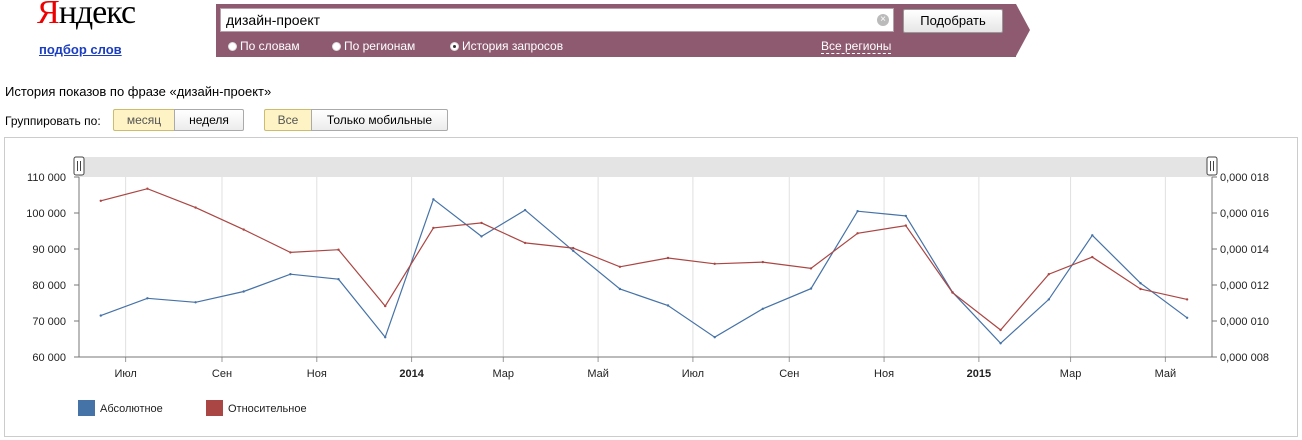 This screenshot has width=1302, height=440. What do you see at coordinates (49, 250) in the screenshot?
I see `y-left-tick-label: 90 000` at bounding box center [49, 250].